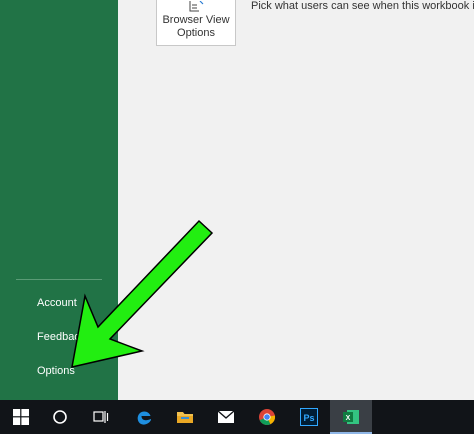 The width and height of the screenshot is (474, 434). What do you see at coordinates (144, 417) in the screenshot?
I see `edge-icon` at bounding box center [144, 417].